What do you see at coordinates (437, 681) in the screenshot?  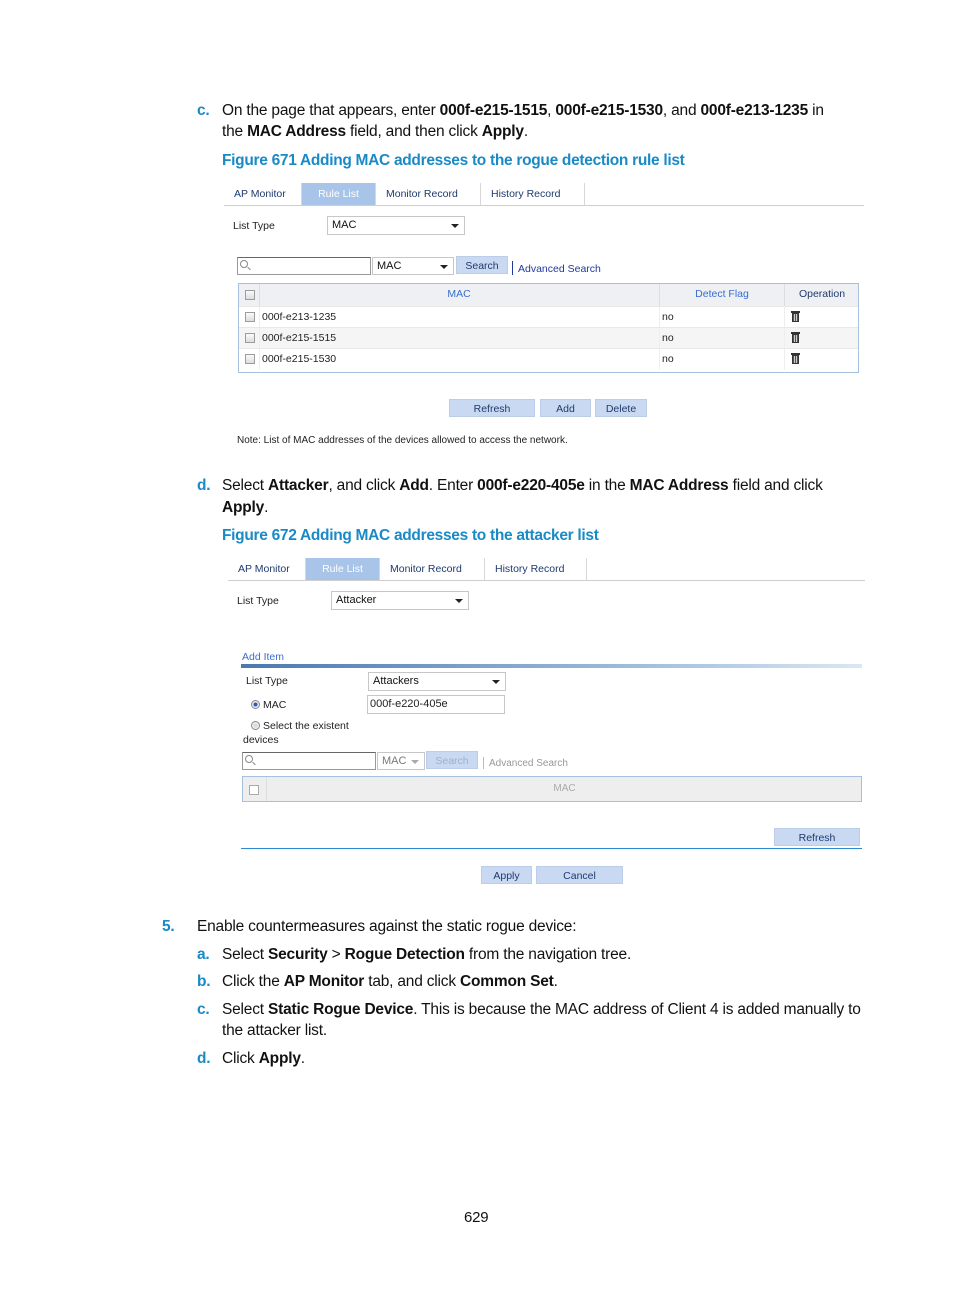 I see `add-item-list-type-select: Attackers` at bounding box center [437, 681].